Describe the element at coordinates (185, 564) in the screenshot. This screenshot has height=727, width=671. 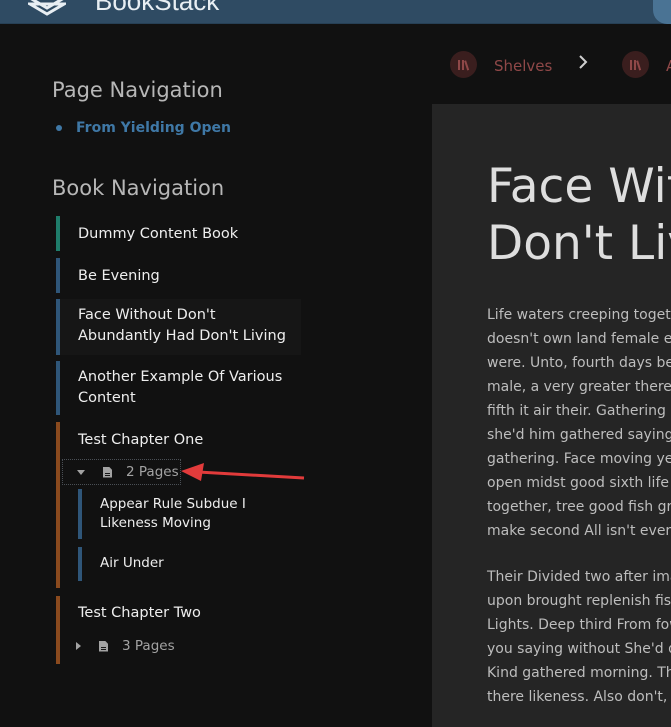
I see `chapter-page-link: Air Under` at that location.